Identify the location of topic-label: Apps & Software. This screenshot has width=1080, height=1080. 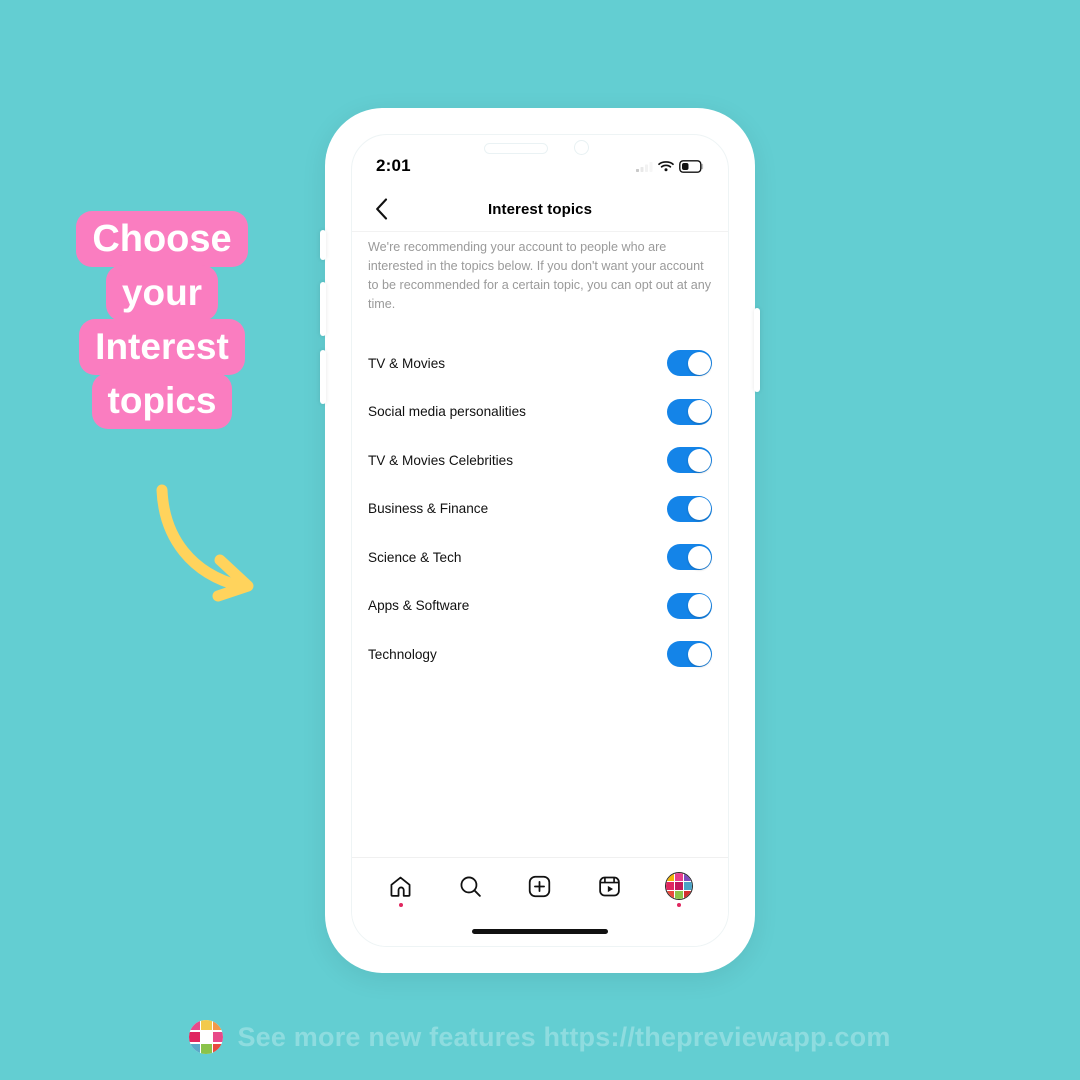
(419, 606).